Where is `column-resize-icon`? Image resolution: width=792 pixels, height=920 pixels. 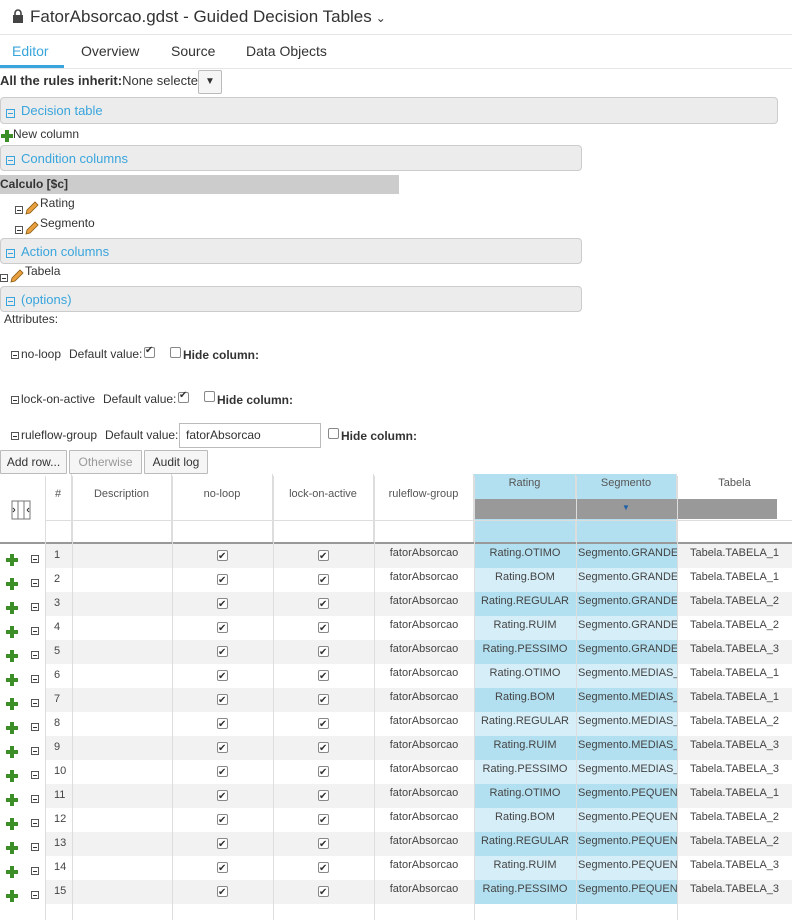 column-resize-icon is located at coordinates (21, 510).